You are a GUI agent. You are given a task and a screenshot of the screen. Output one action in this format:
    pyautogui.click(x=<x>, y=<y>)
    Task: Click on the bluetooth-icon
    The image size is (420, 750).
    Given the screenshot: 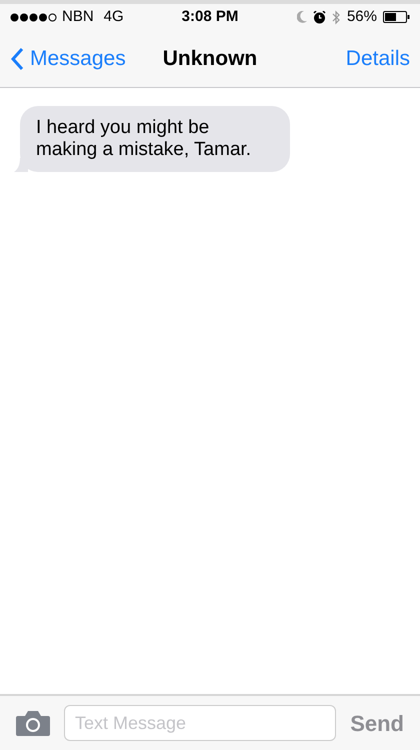 What is the action you would take?
    pyautogui.click(x=336, y=17)
    